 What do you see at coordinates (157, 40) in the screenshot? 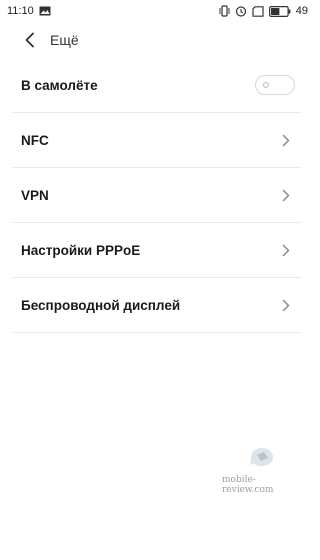
I see `app-bar: Ещё` at bounding box center [157, 40].